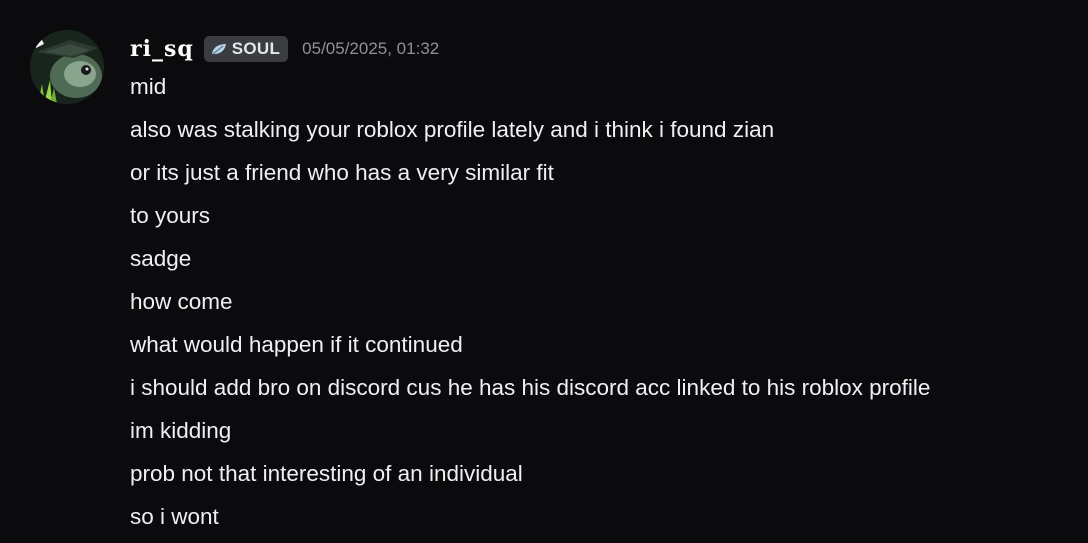  I want to click on message-line: to yours, so click(170, 215).